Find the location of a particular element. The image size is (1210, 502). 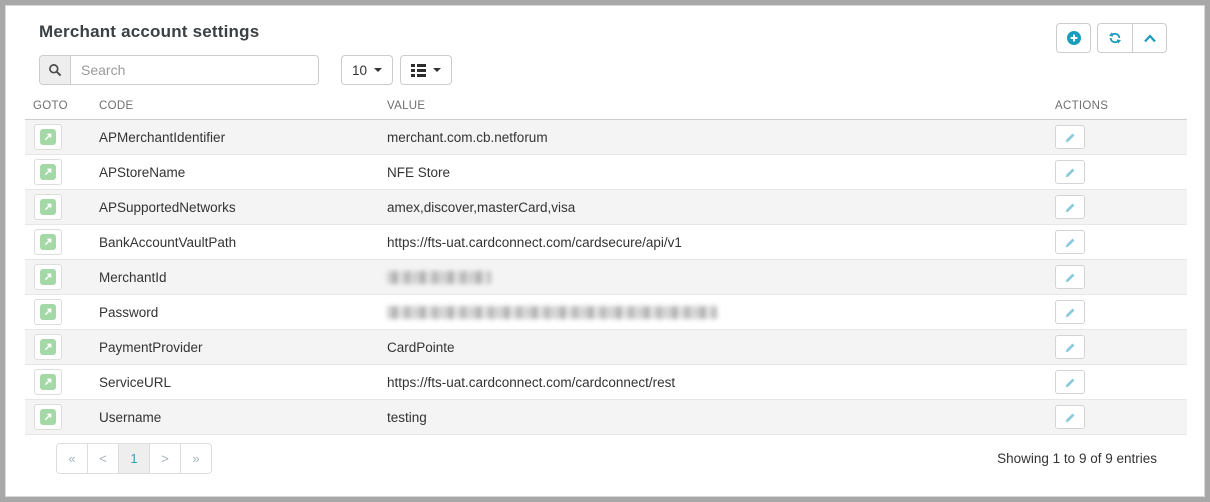

cell-code: Password is located at coordinates (235, 312).